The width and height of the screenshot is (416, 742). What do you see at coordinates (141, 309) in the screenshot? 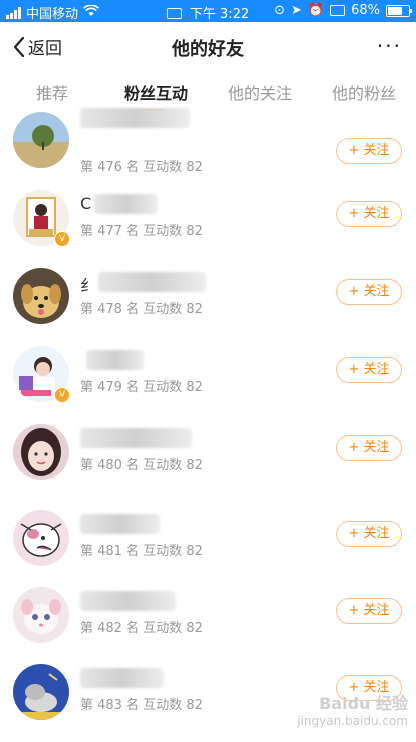
I see `rank-meta: 第 478 名 互动数 82` at bounding box center [141, 309].